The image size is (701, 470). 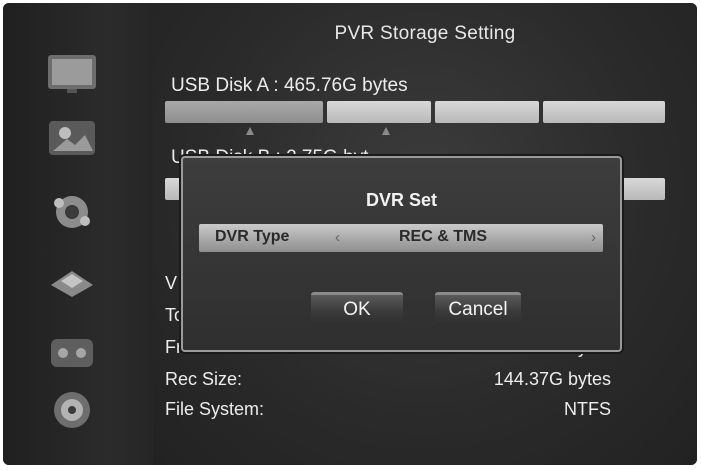 What do you see at coordinates (171, 283) in the screenshot?
I see `info-label: V` at bounding box center [171, 283].